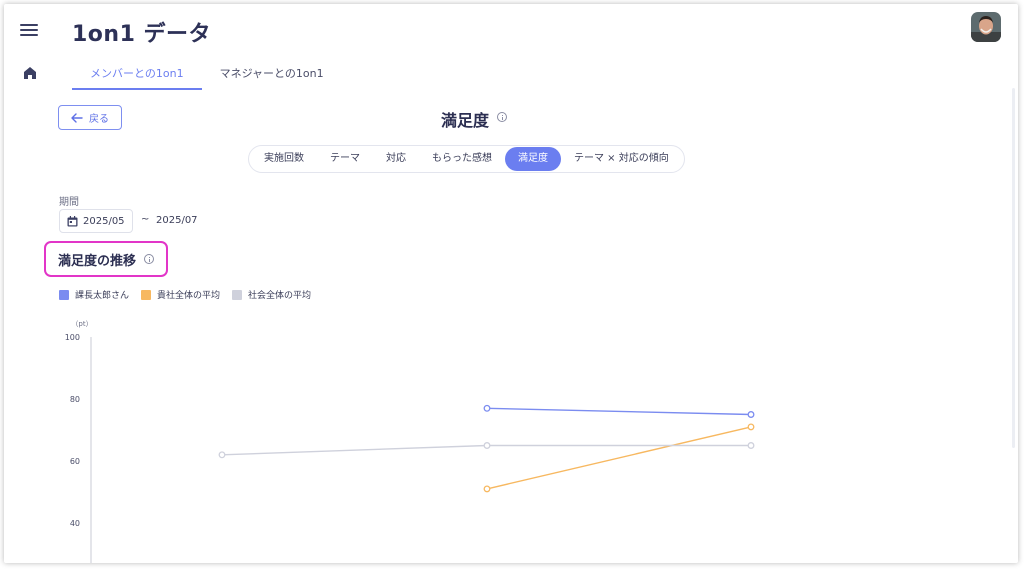 This screenshot has height=569, width=1024. Describe the element at coordinates (462, 159) in the screenshot. I see `segment-feedback: もらった感想` at that location.